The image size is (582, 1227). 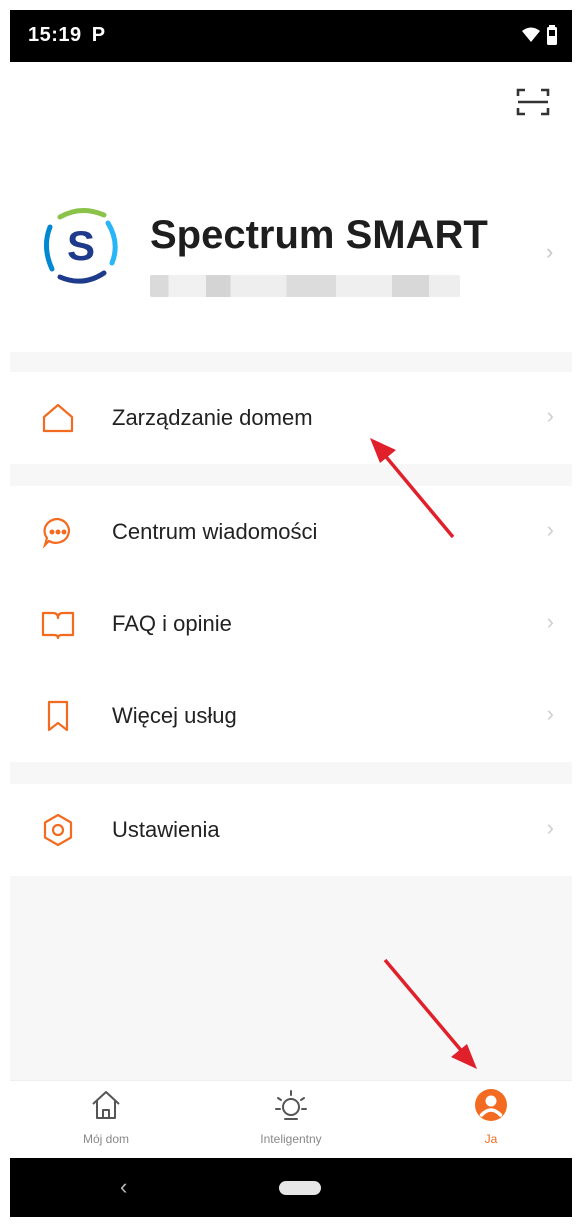 I want to click on home-pill-button, so click(x=300, y=1188).